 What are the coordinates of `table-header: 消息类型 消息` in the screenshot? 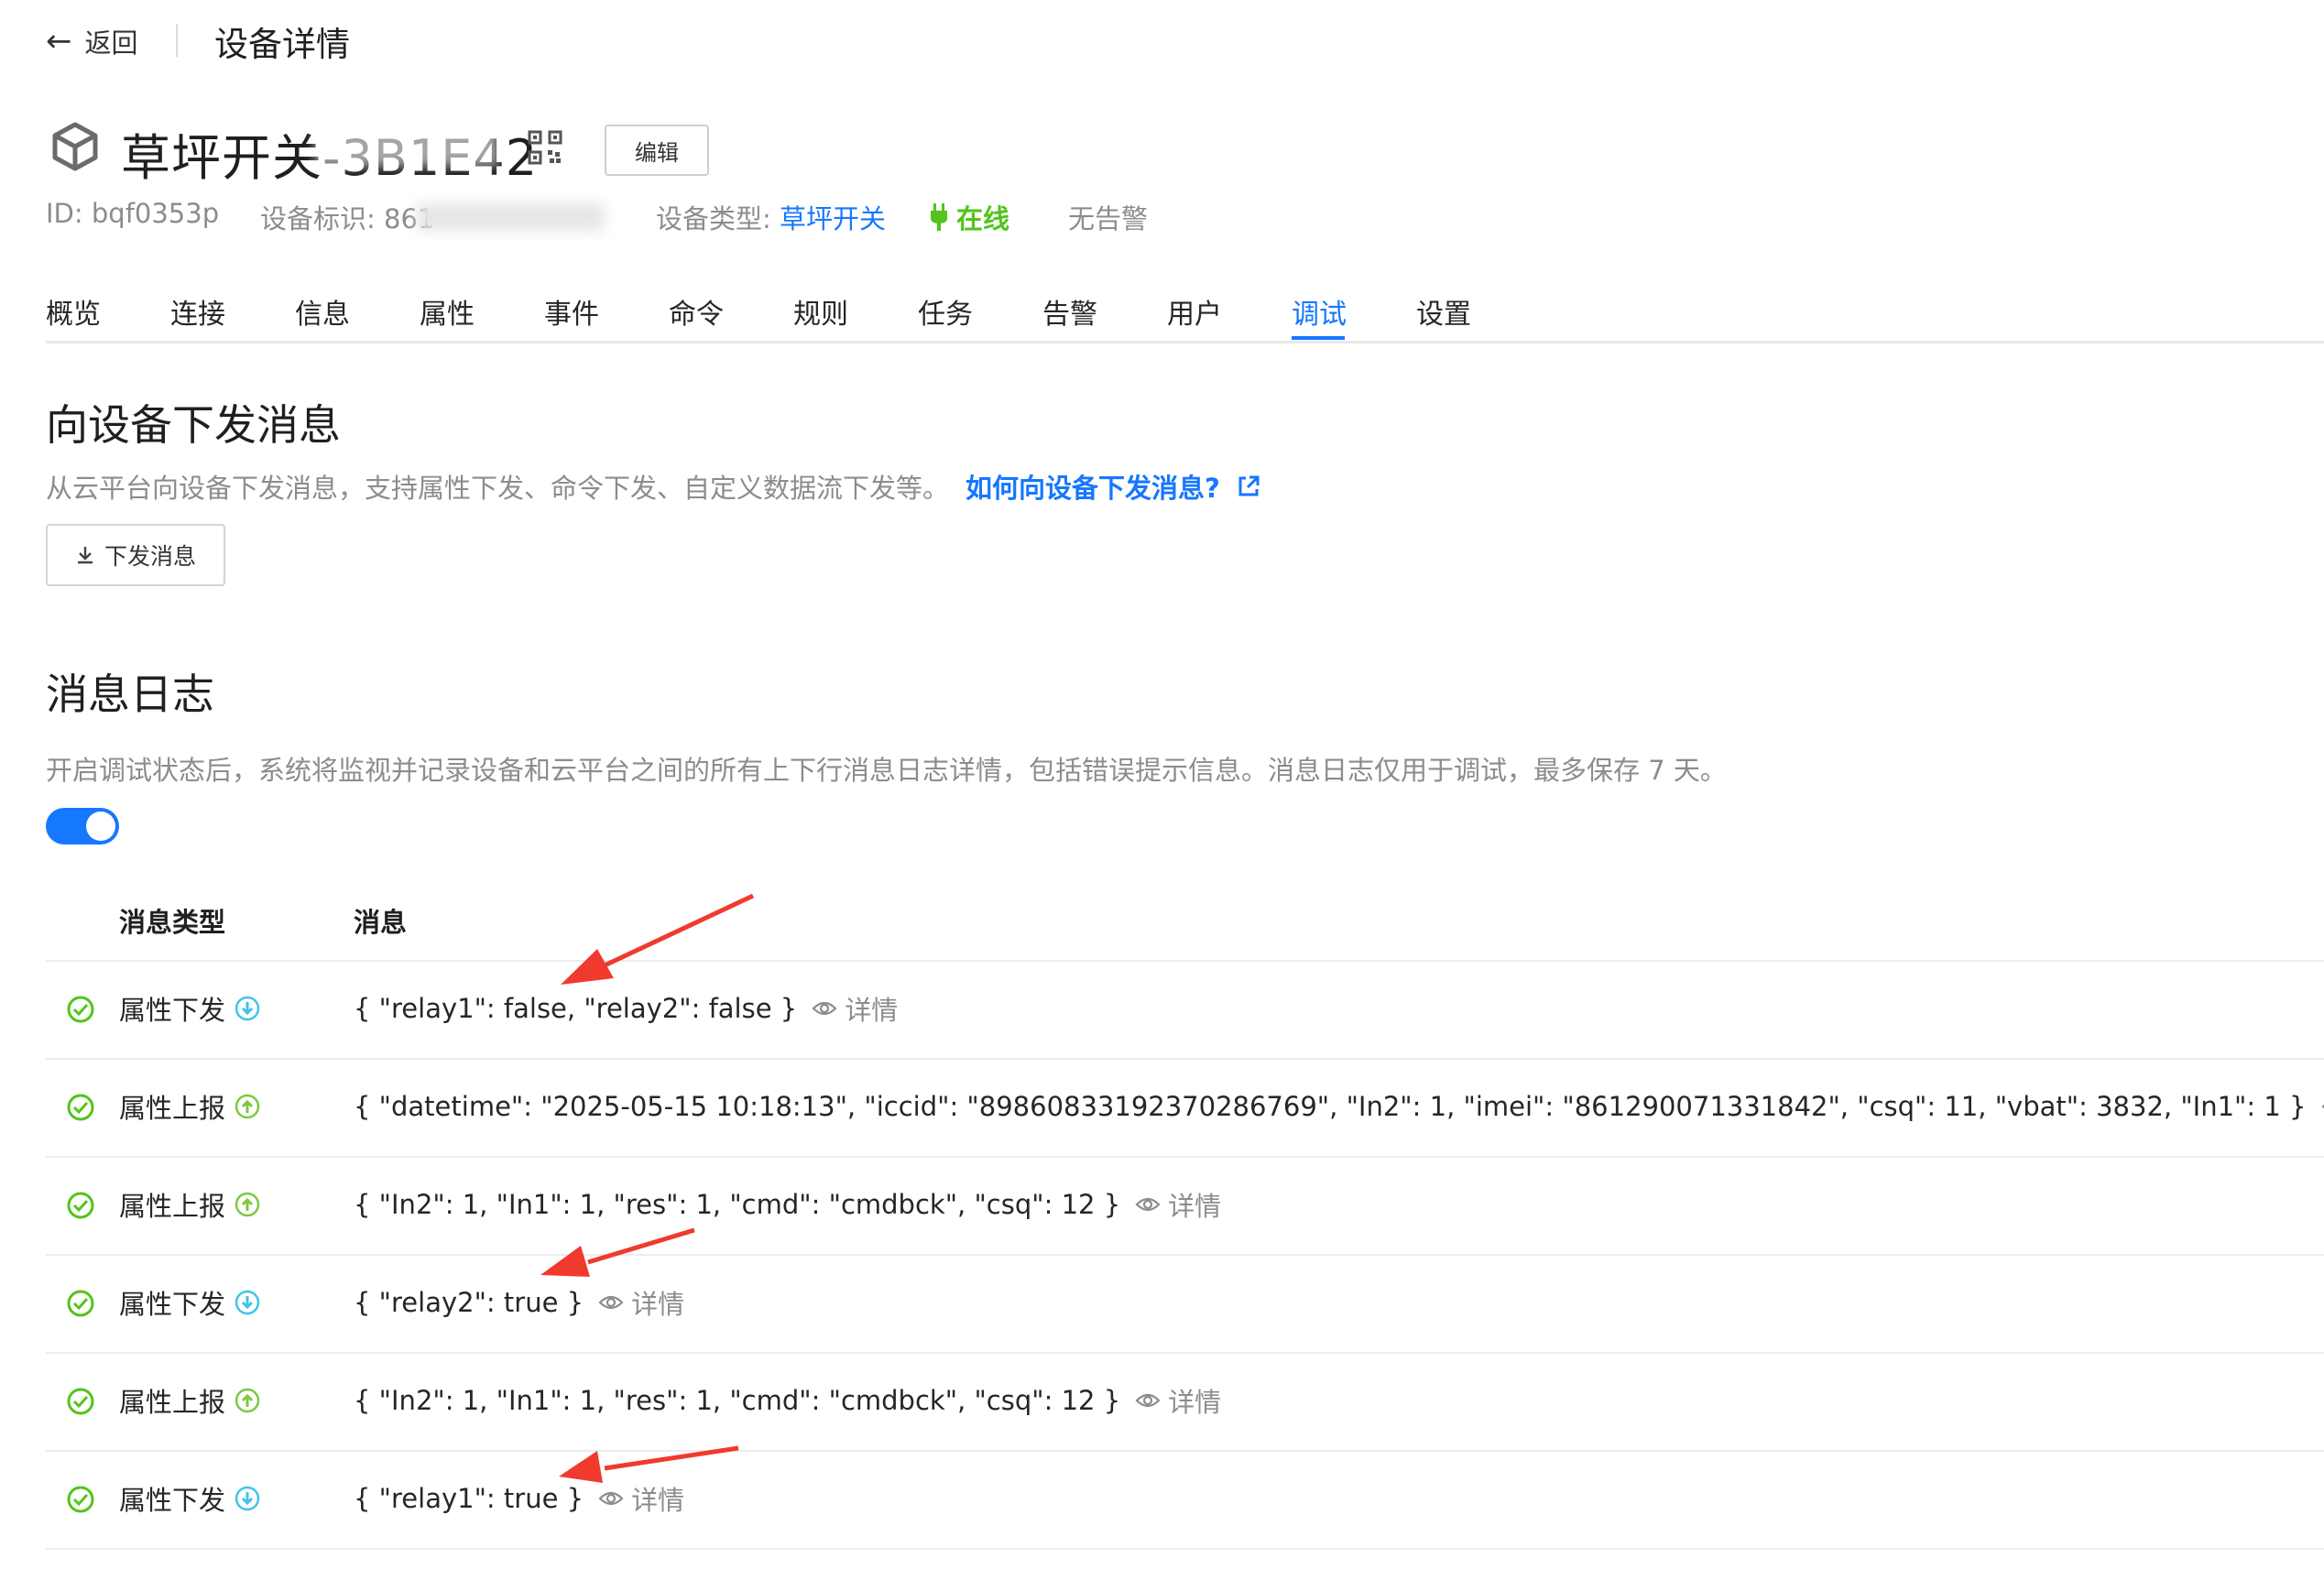 It's located at (1185, 923).